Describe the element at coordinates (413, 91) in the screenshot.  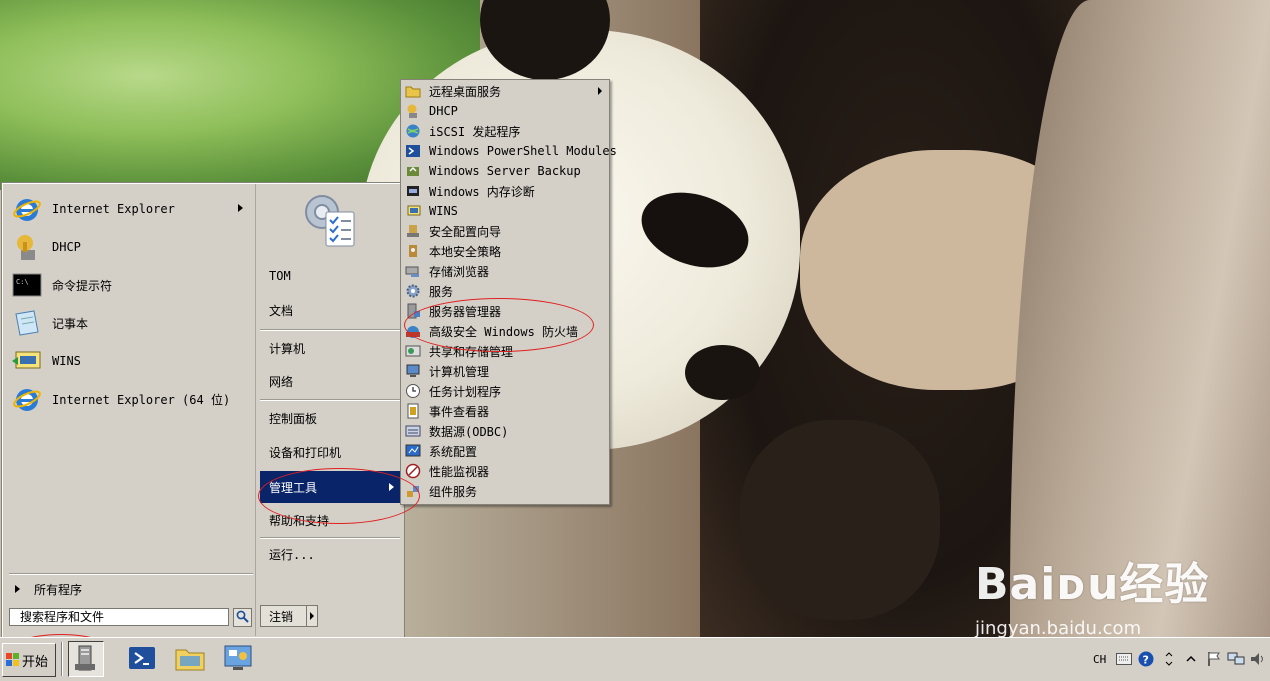
I see `folder-icon` at that location.